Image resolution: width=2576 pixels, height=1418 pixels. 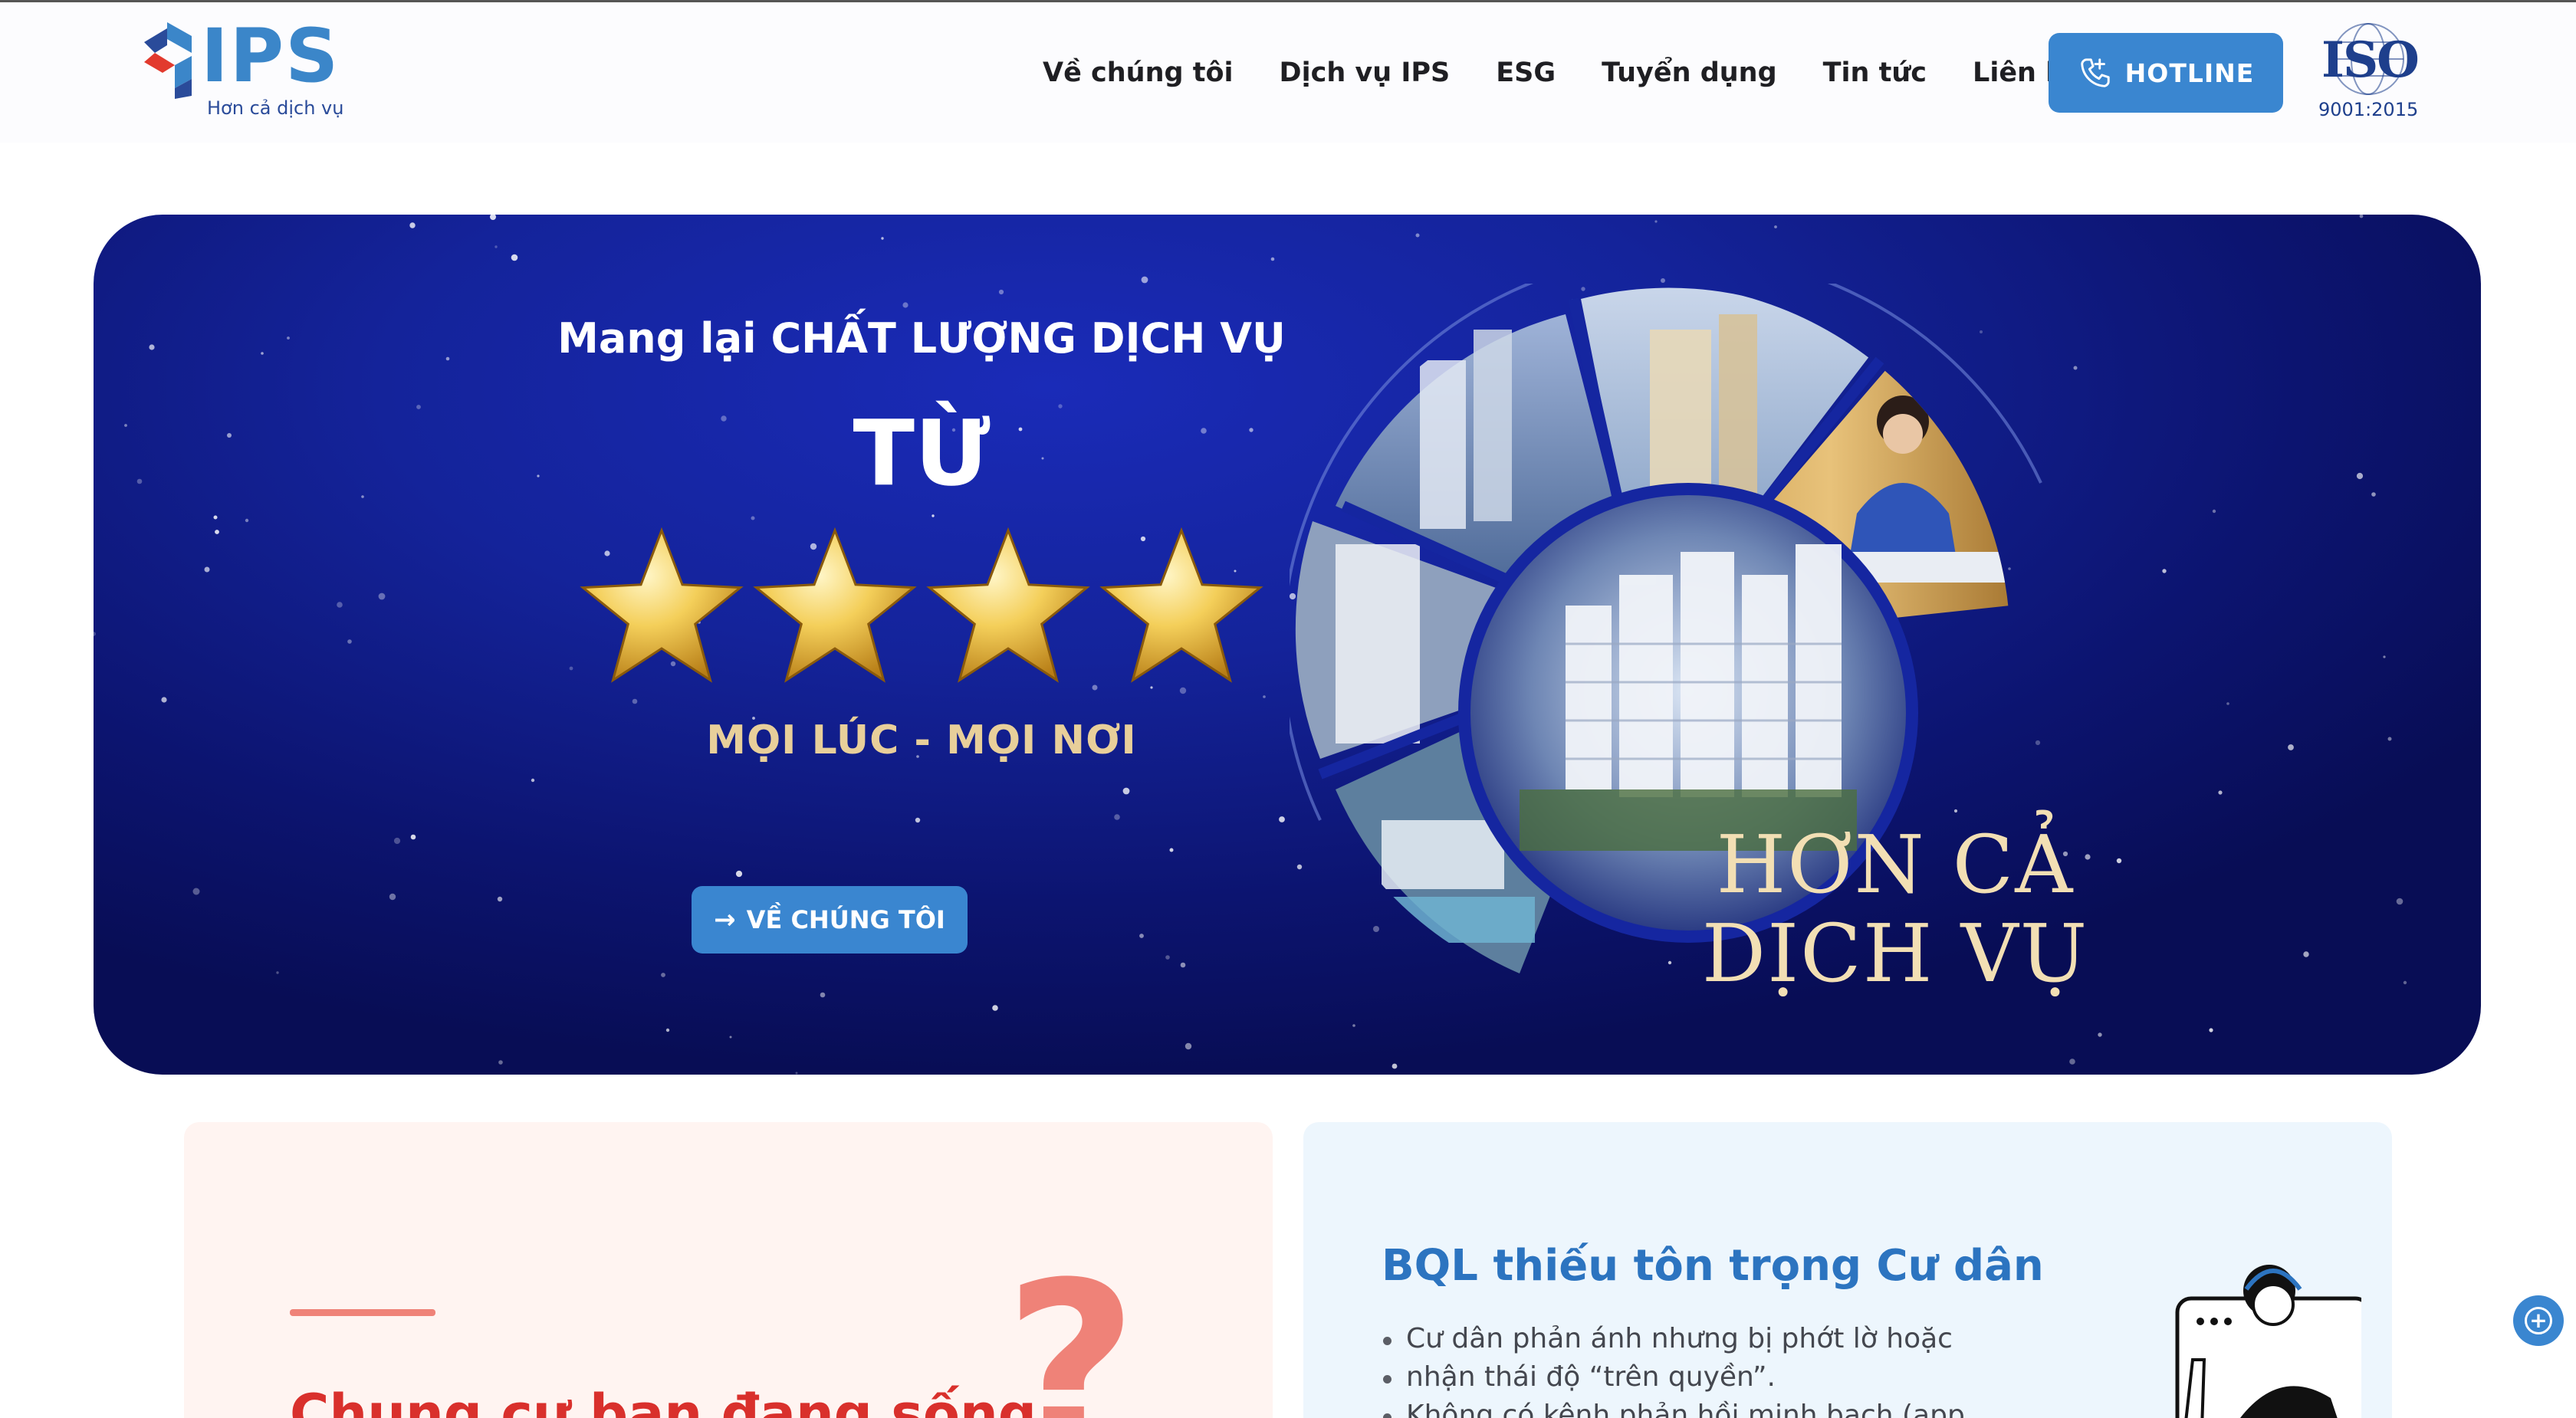 I want to click on brand-logo: IPS Hơn cả dịch vụ, so click(x=248, y=67).